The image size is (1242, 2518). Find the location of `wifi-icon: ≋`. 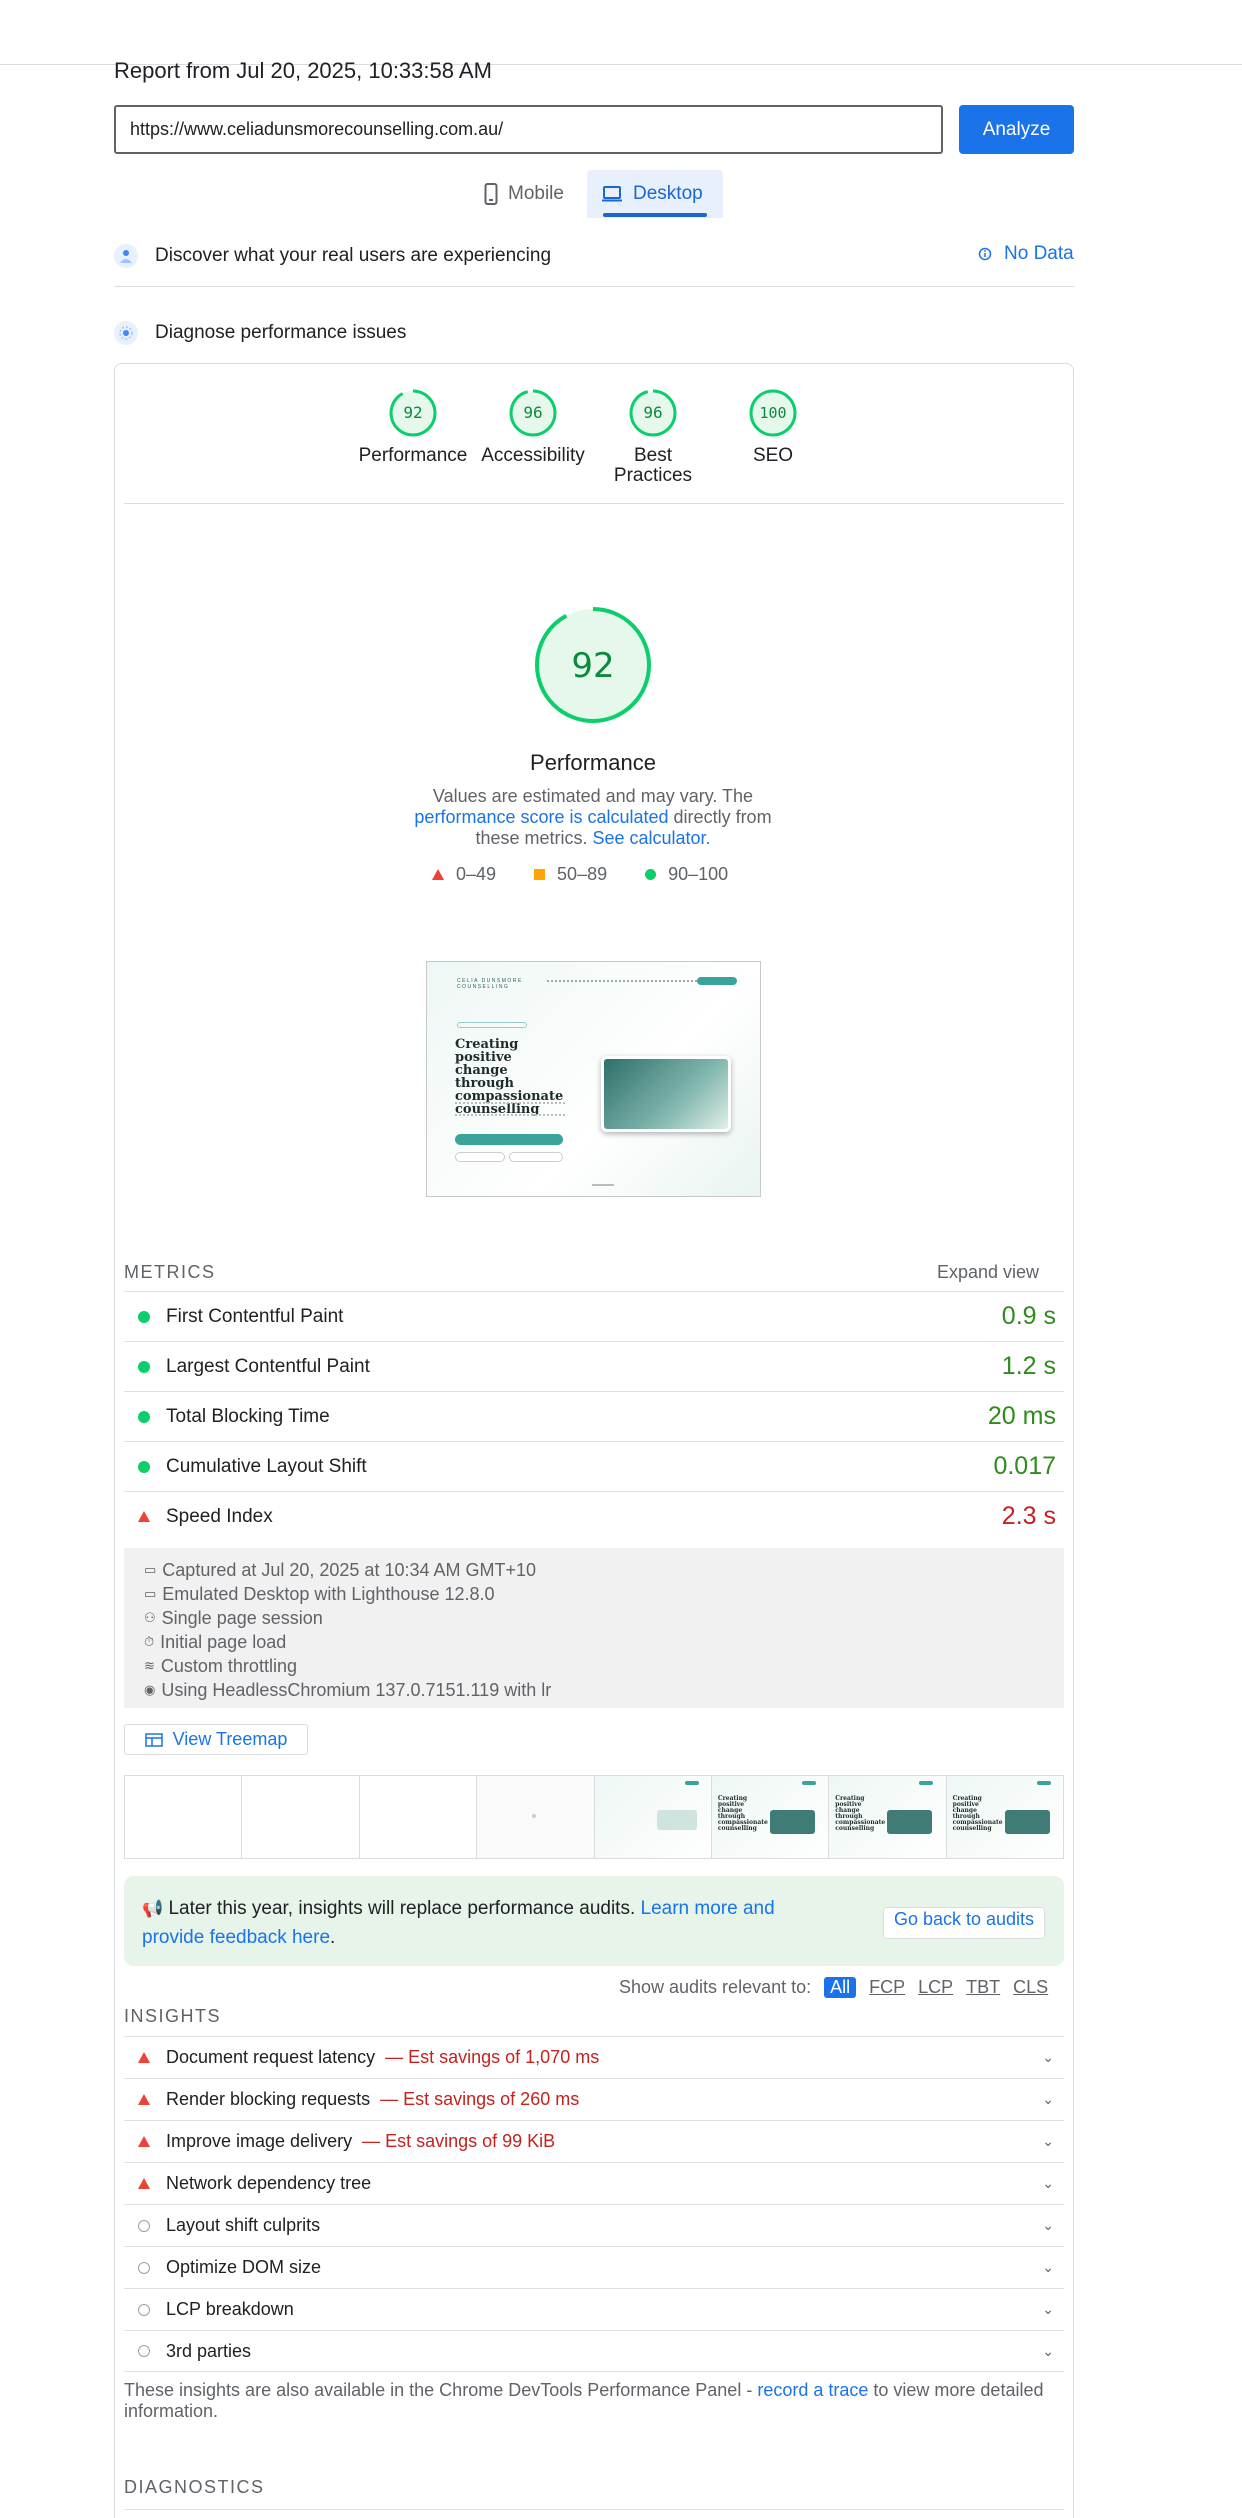

wifi-icon: ≋ is located at coordinates (149, 1665).